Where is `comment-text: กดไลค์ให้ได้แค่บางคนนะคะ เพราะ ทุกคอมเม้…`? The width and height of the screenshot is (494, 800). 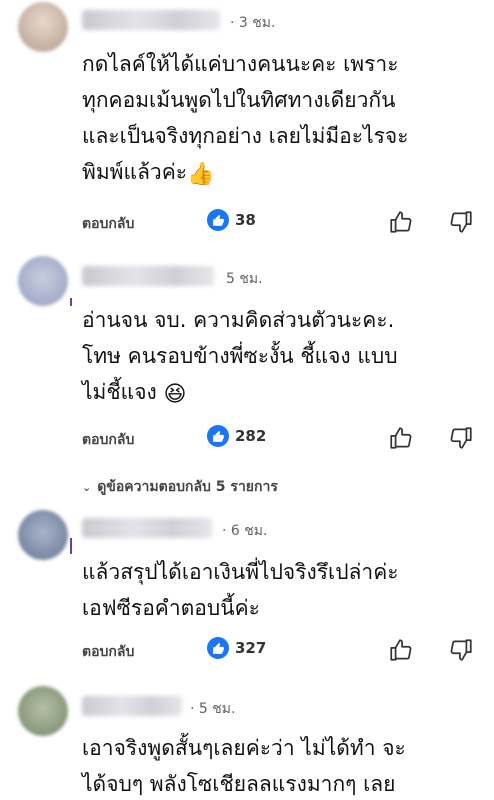
comment-text: กดไลค์ให้ได้แค่บางคนนะคะ เพราะ ทุกคอมเม้… is located at coordinates (282, 119).